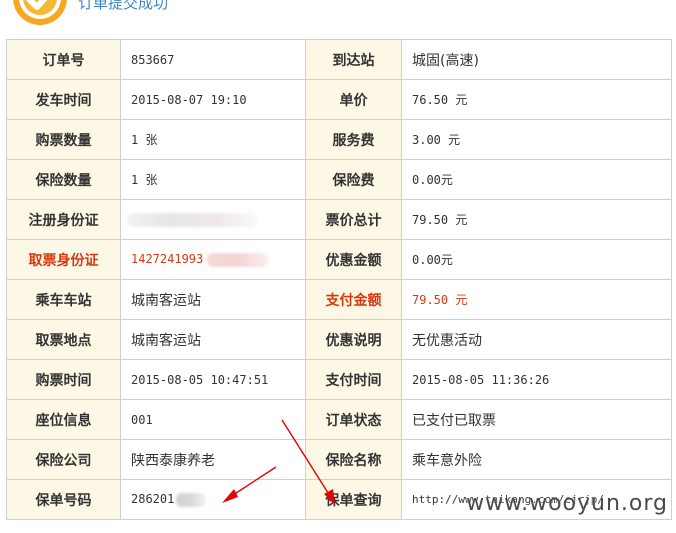 Image resolution: width=676 pixels, height=533 pixels. Describe the element at coordinates (353, 499) in the screenshot. I see `policy-query-label: 保单查询` at that location.